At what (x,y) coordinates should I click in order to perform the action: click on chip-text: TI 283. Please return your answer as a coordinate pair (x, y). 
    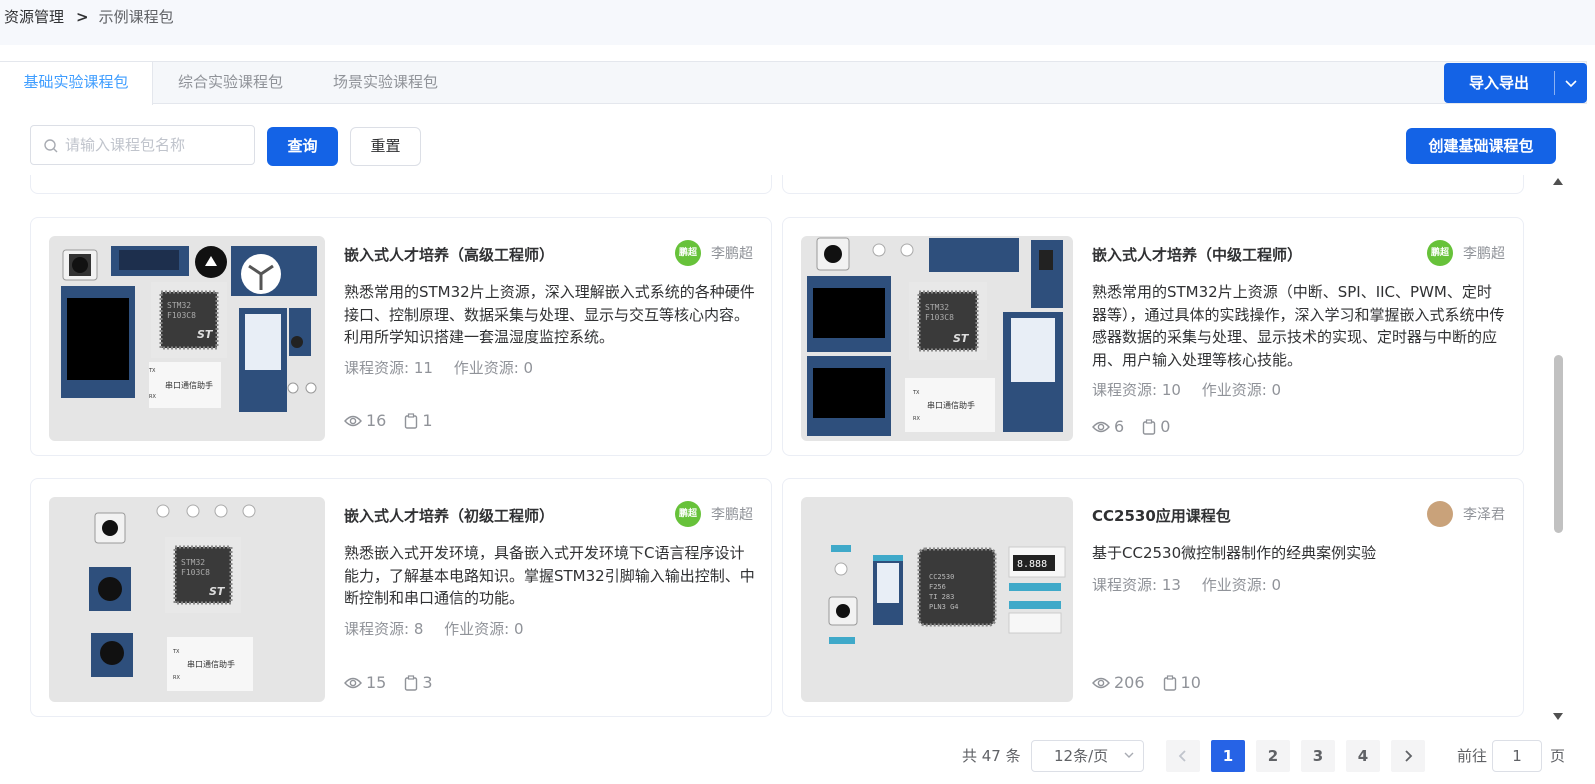
    Looking at the image, I should click on (941, 597).